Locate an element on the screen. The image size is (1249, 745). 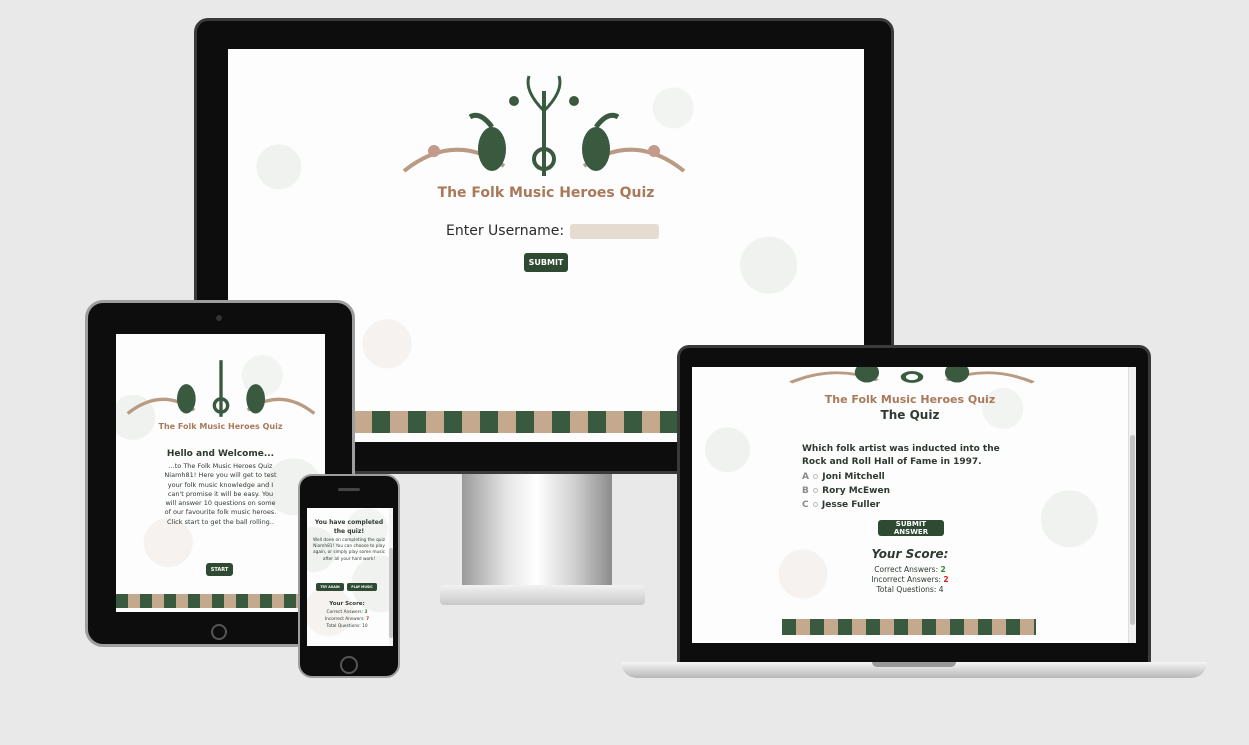
option-letter: C is located at coordinates (805, 505).